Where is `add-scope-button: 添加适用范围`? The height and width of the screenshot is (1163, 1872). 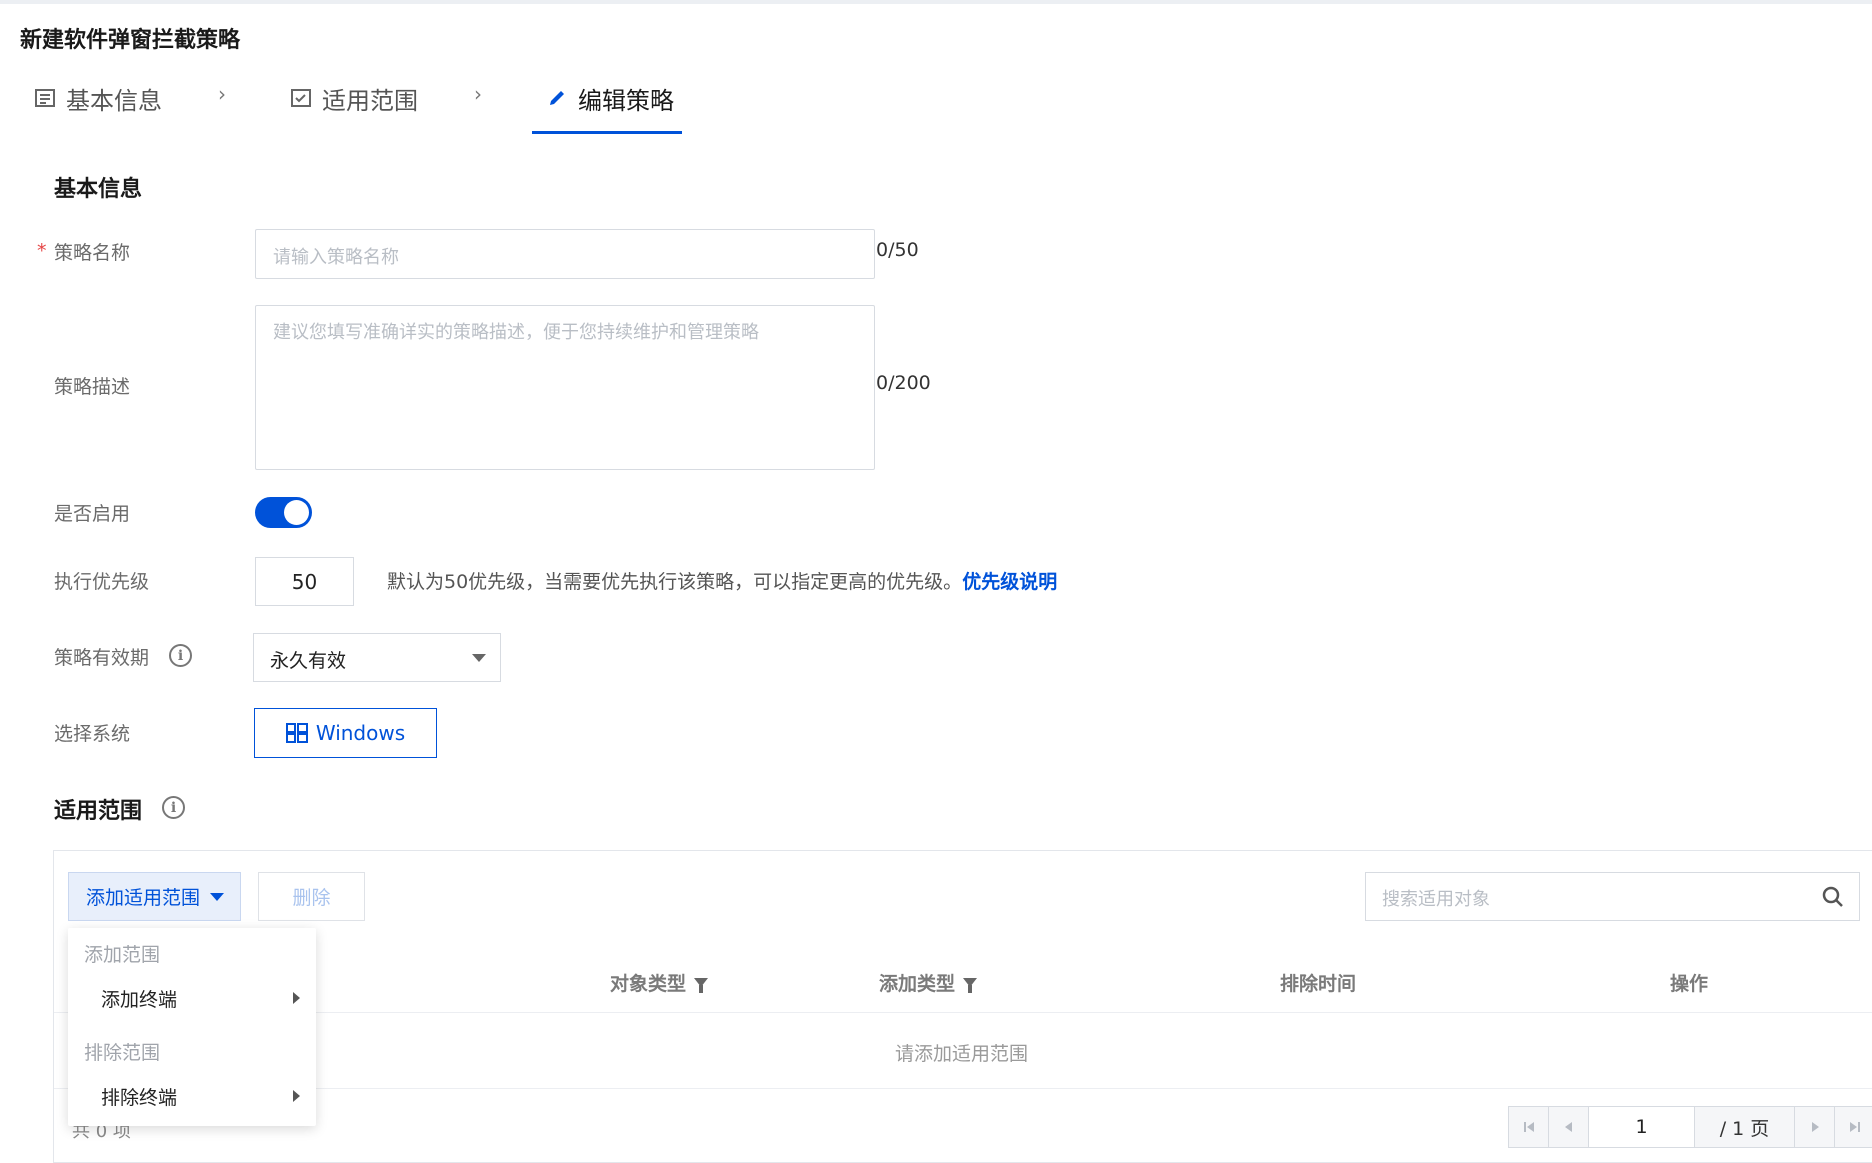 add-scope-button: 添加适用范围 is located at coordinates (154, 896).